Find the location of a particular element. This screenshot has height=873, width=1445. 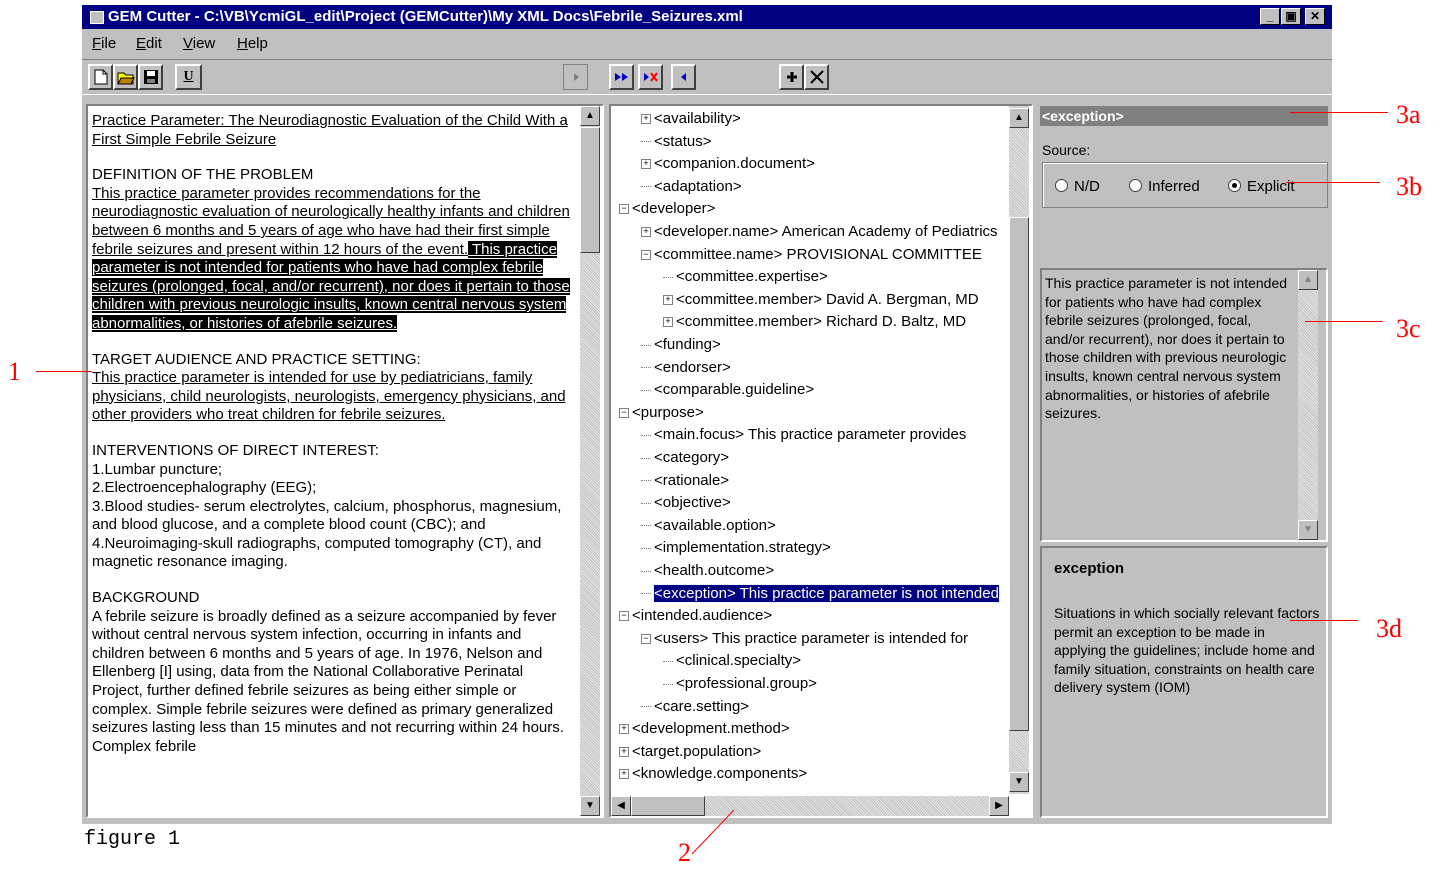

tree-node: + <committee.member> Richard D. Baltz, MD is located at coordinates (814, 322).